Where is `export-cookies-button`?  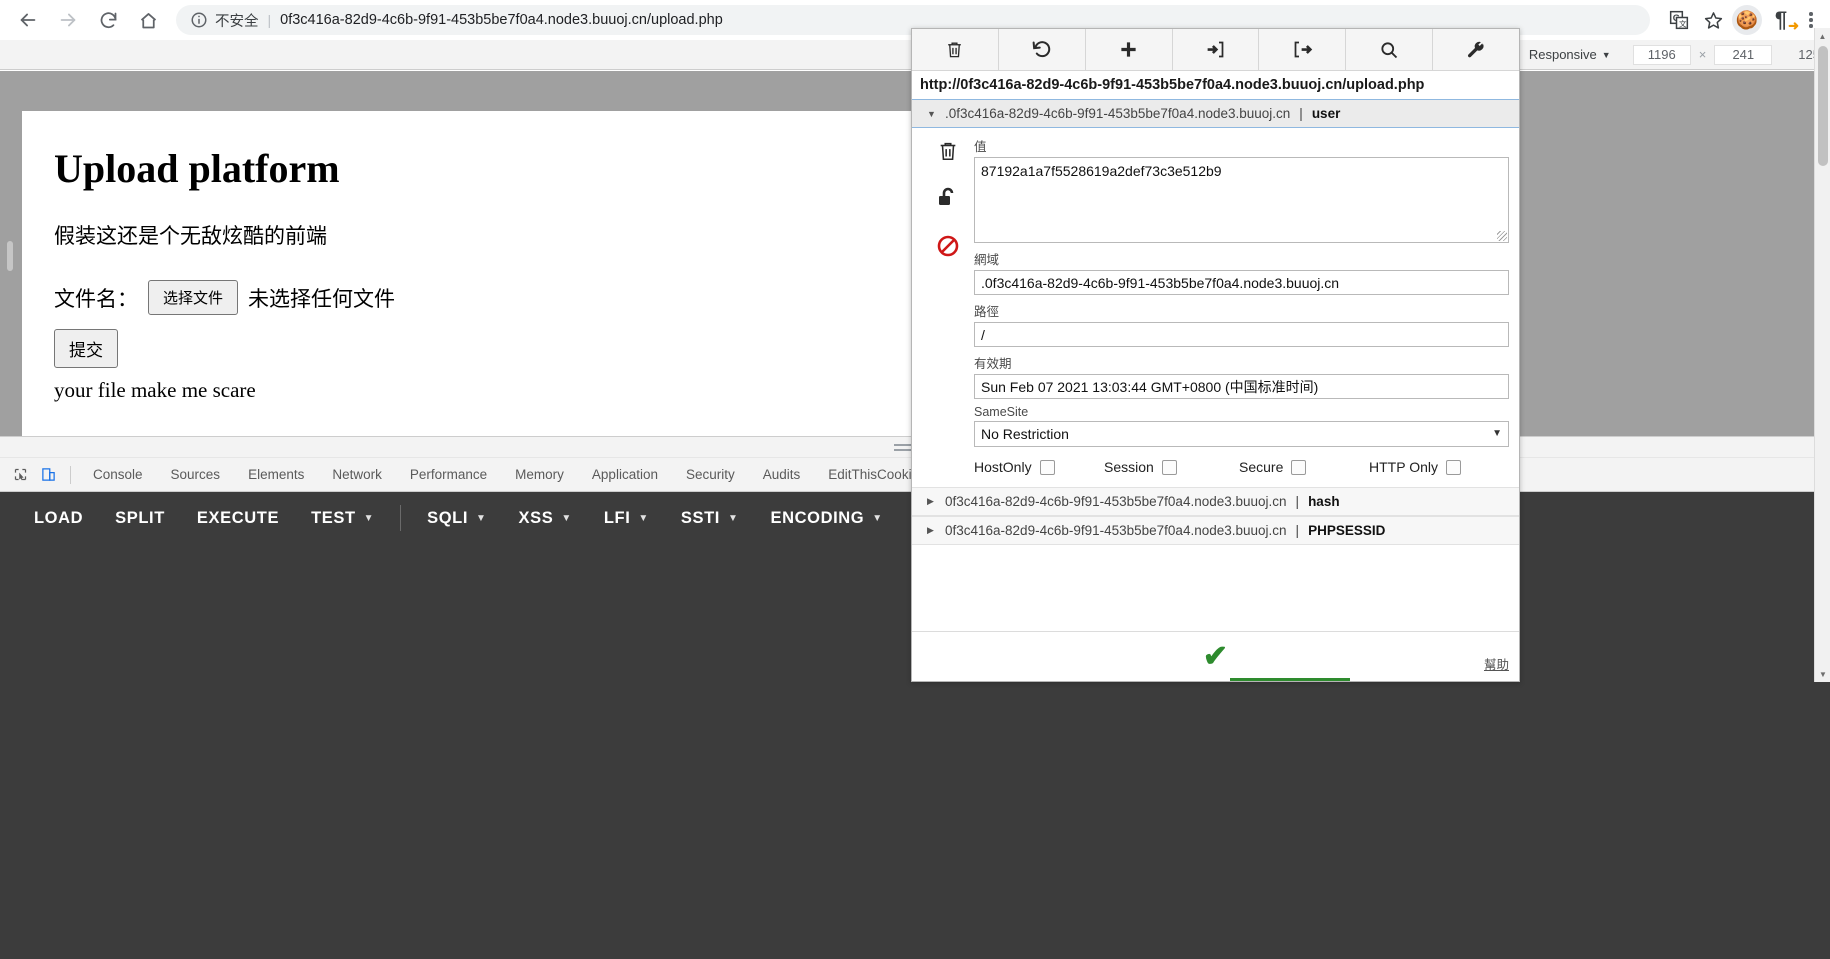
export-cookies-button is located at coordinates (1303, 49).